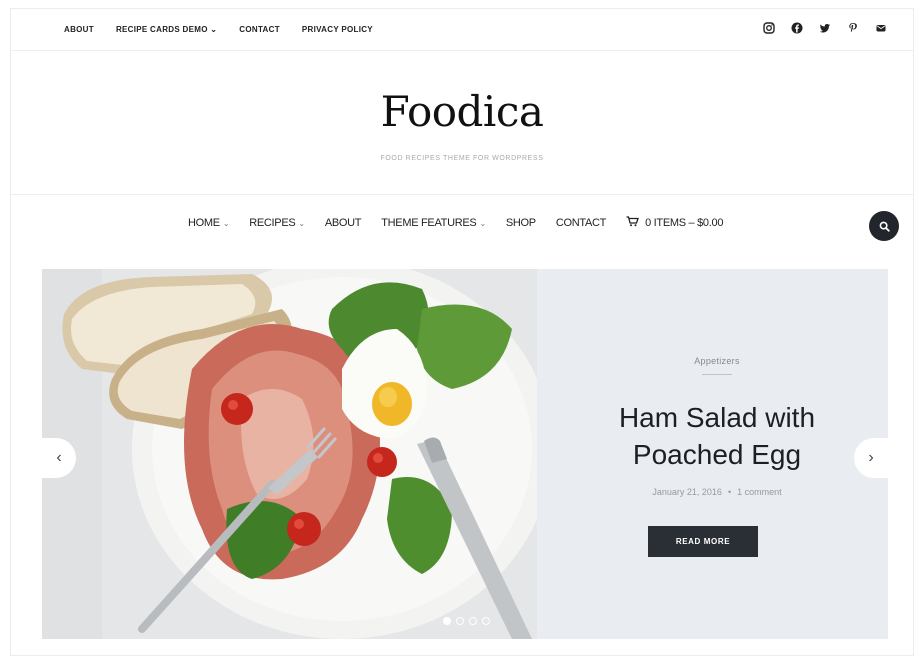  Describe the element at coordinates (429, 222) in the screenshot. I see `nav-item-label: THEME FEATURES` at that location.